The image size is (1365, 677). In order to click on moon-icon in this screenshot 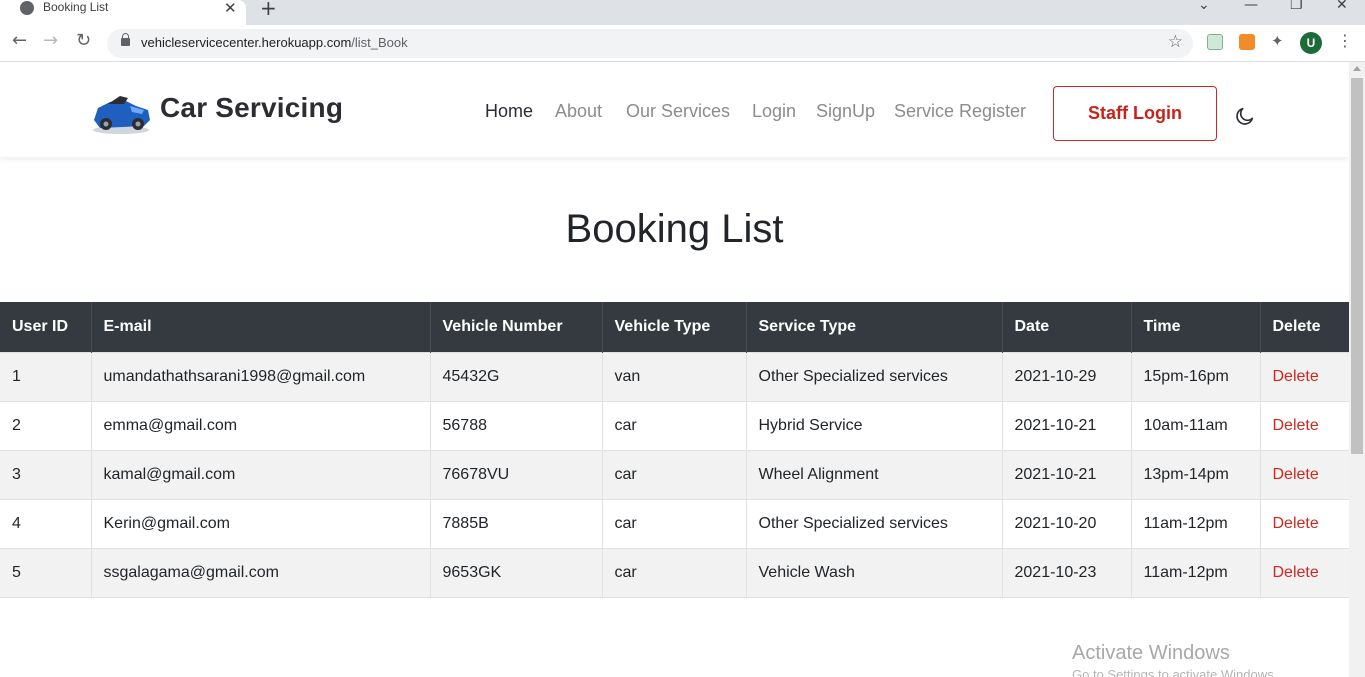, I will do `click(1245, 116)`.